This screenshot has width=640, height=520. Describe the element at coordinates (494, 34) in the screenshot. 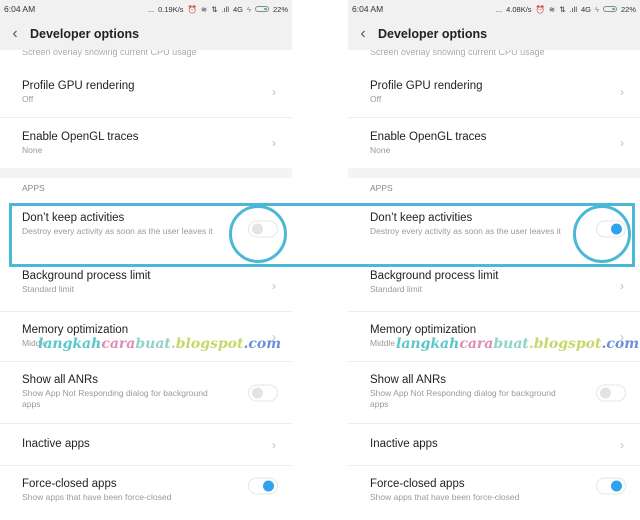

I see `title-bar: ‹ Developer options` at that location.